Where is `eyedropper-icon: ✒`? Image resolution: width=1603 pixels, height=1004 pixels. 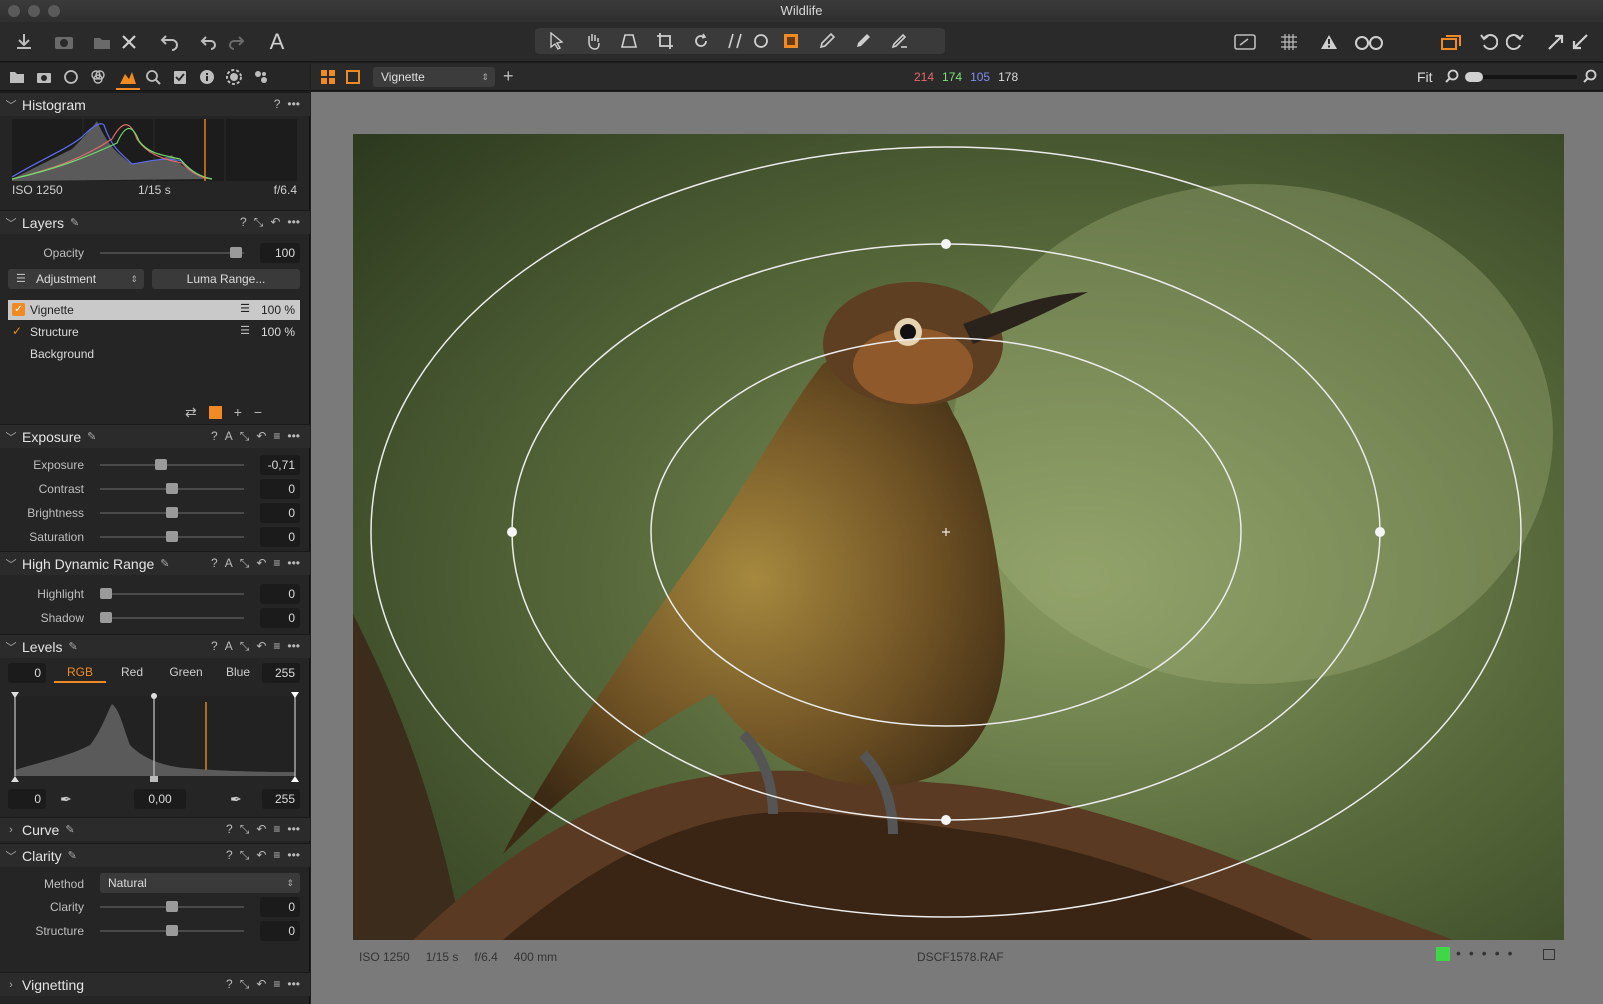
eyedropper-icon: ✒ is located at coordinates (66, 799).